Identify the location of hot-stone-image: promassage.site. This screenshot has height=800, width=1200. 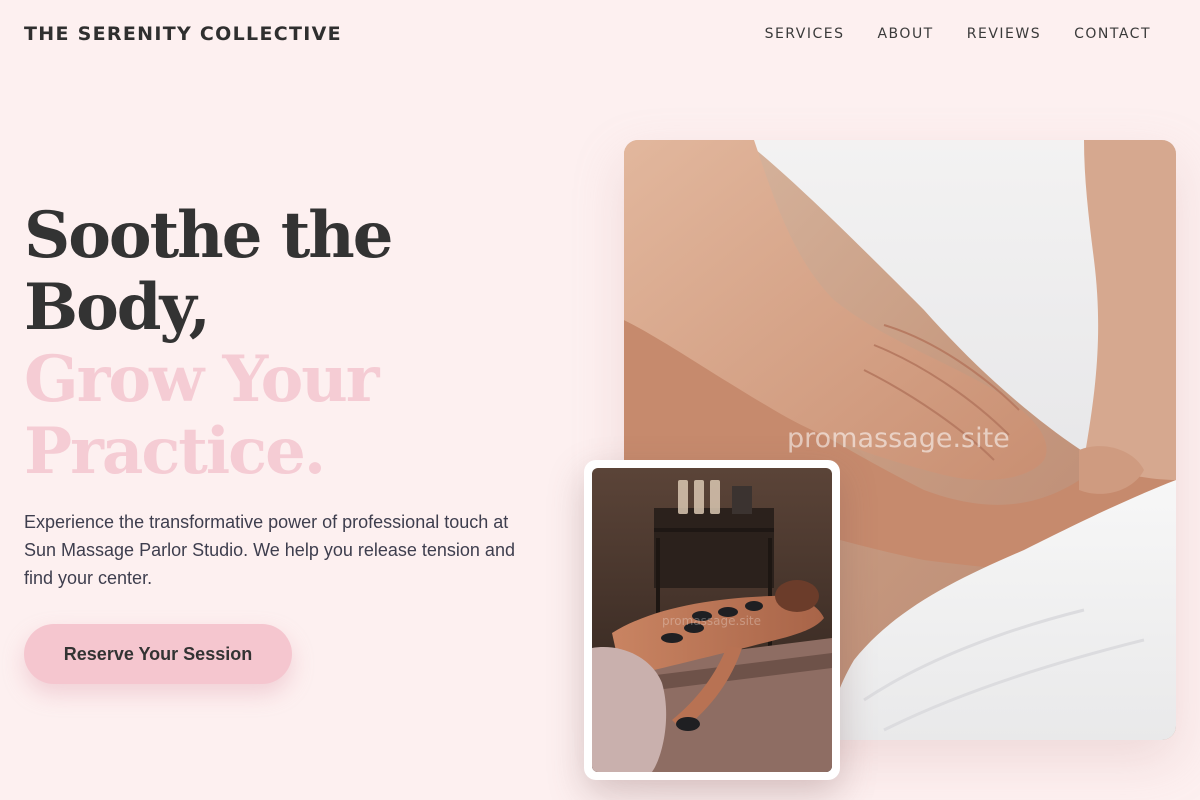
(712, 620).